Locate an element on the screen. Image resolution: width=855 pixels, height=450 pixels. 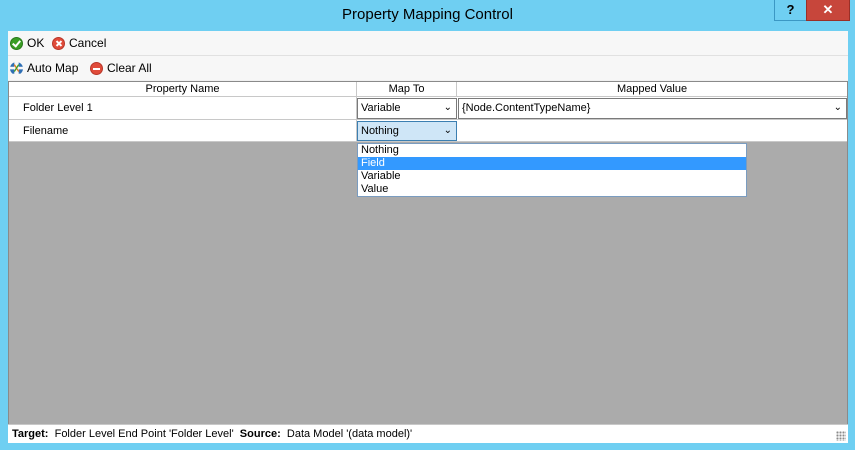
auto-map-icon is located at coordinates (16, 67).